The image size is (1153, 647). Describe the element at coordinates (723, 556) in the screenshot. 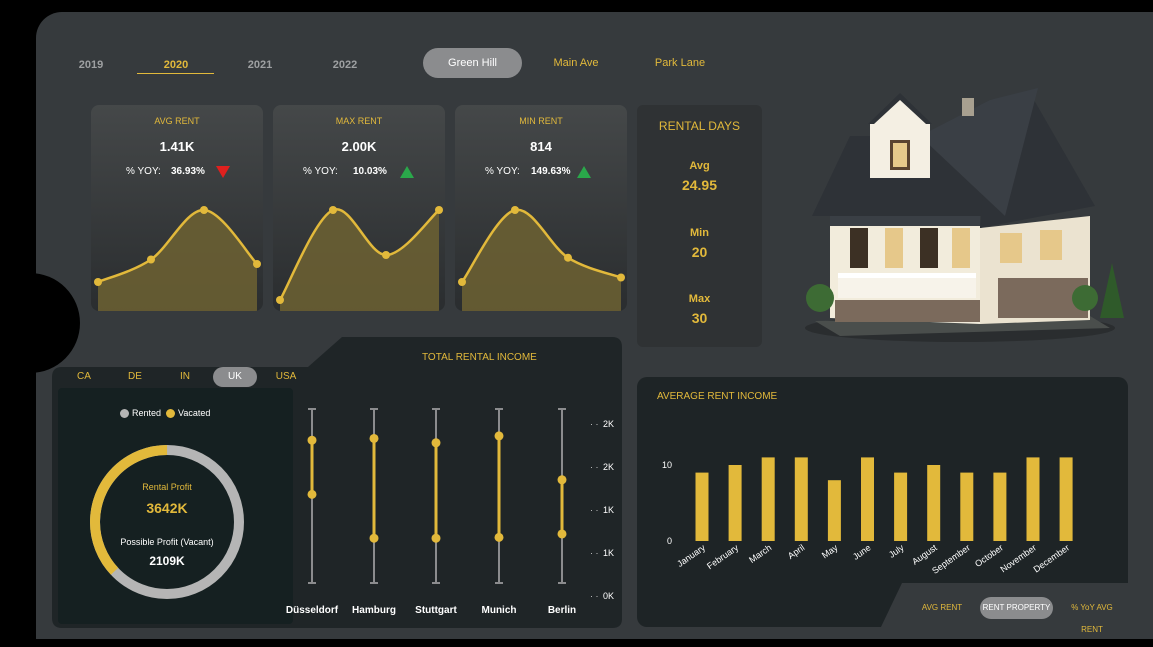

I see `month-label: February` at that location.